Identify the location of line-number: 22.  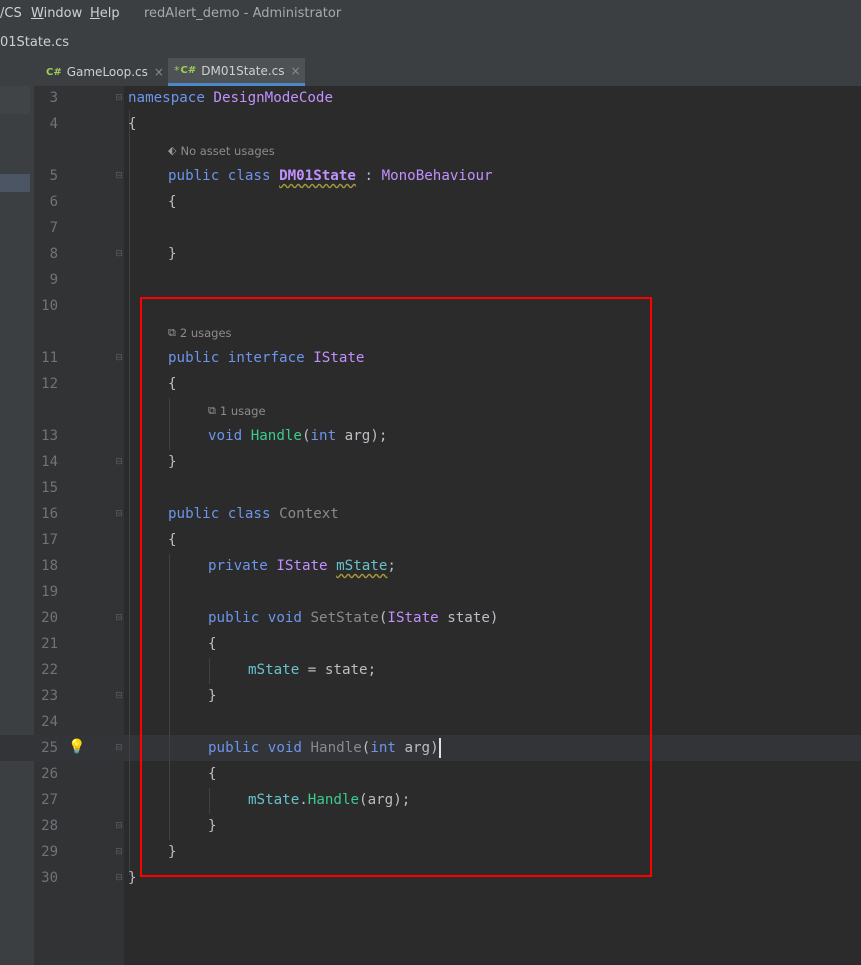
(49, 670).